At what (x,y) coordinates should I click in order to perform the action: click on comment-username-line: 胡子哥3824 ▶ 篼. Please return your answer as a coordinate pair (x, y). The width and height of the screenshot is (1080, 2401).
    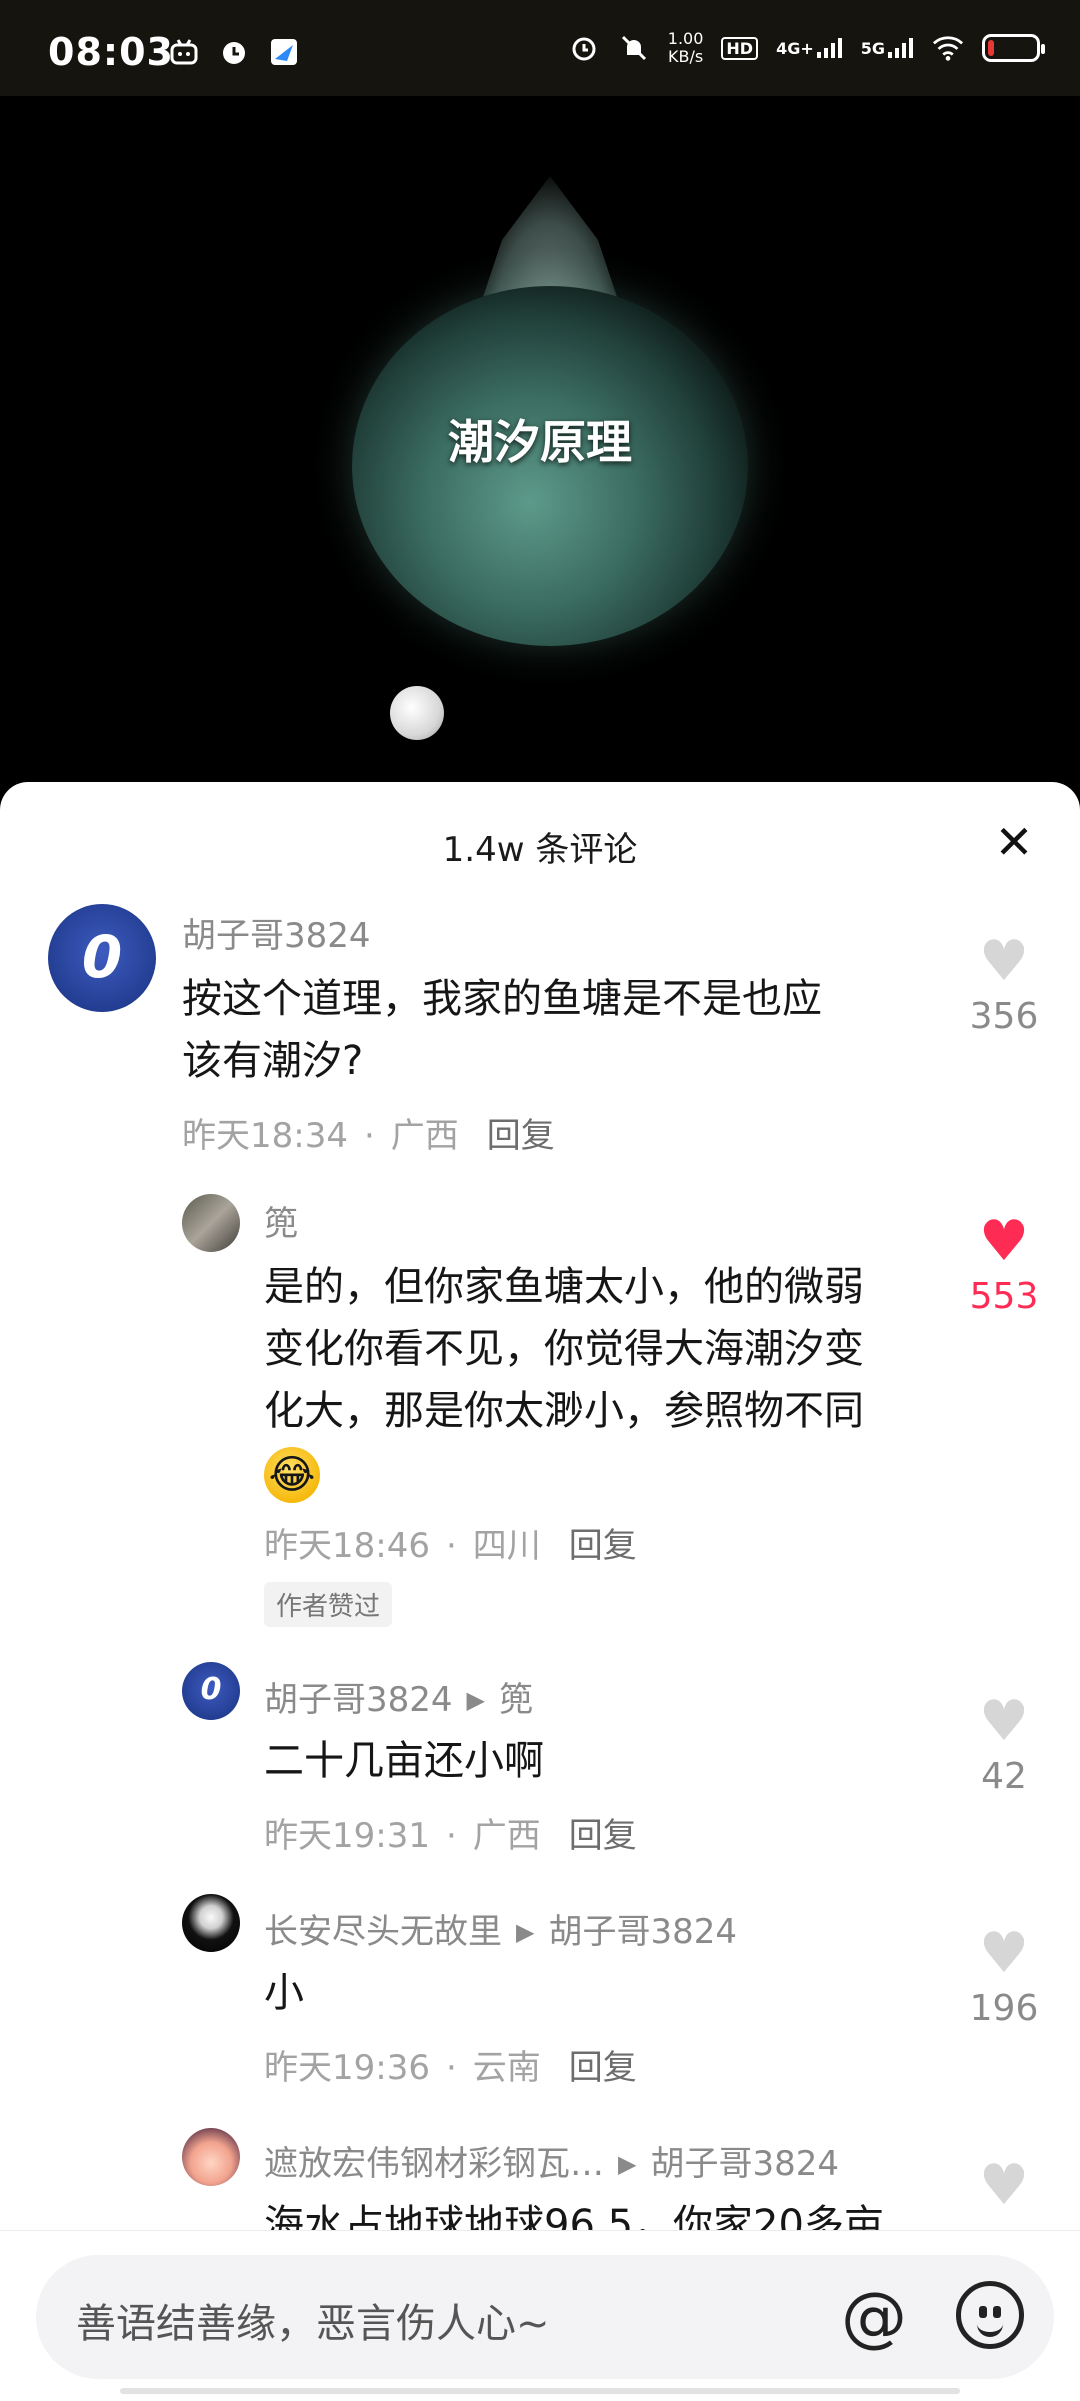
    Looking at the image, I should click on (398, 1696).